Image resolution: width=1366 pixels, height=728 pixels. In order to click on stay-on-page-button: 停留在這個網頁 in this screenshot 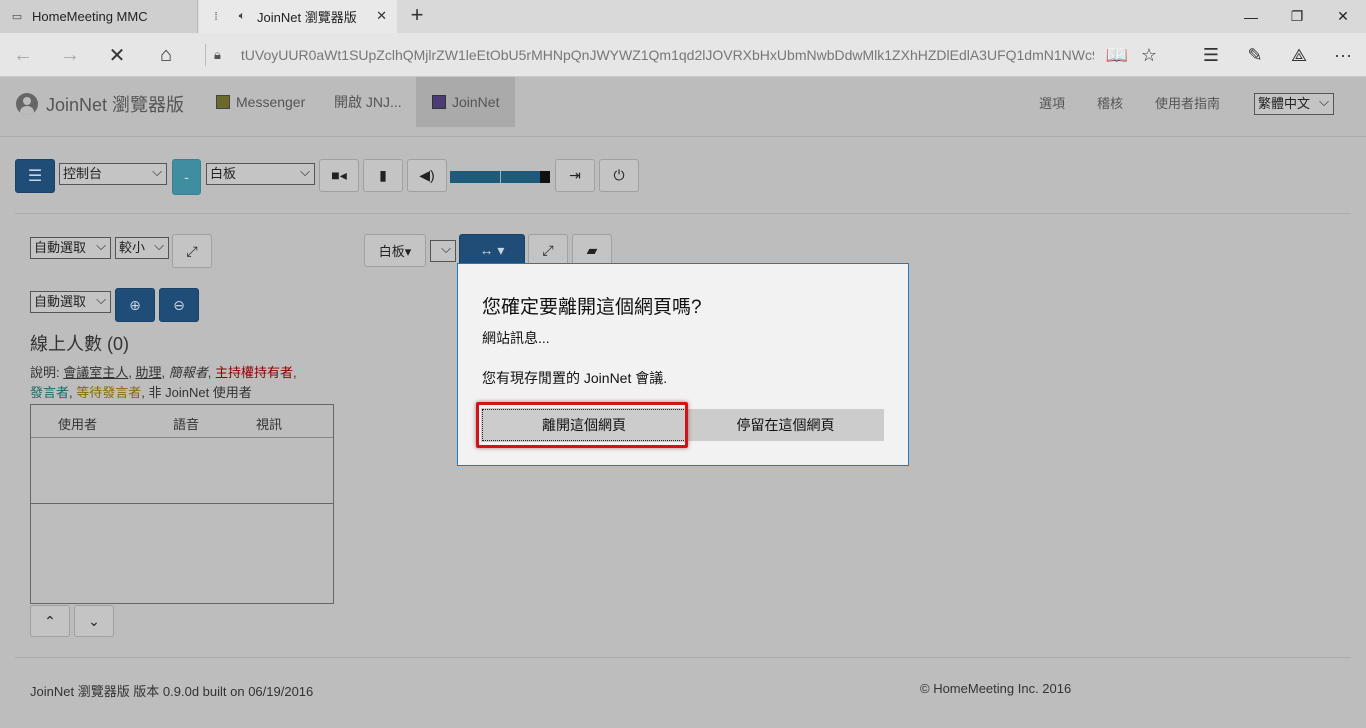, I will do `click(785, 425)`.